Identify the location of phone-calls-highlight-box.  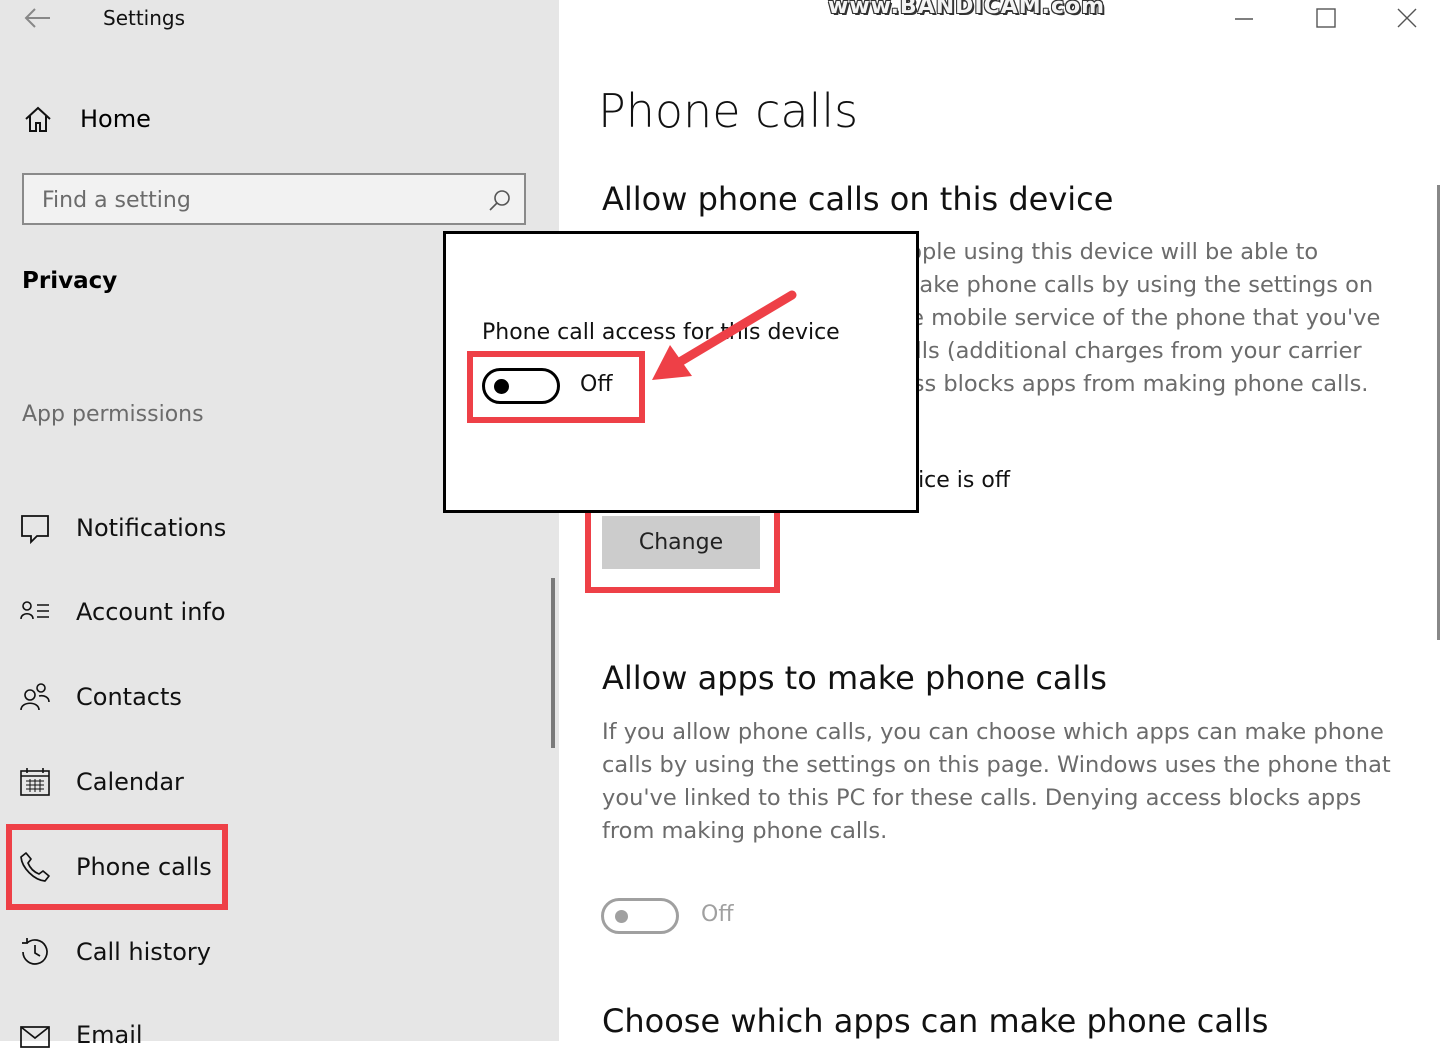
(117, 867).